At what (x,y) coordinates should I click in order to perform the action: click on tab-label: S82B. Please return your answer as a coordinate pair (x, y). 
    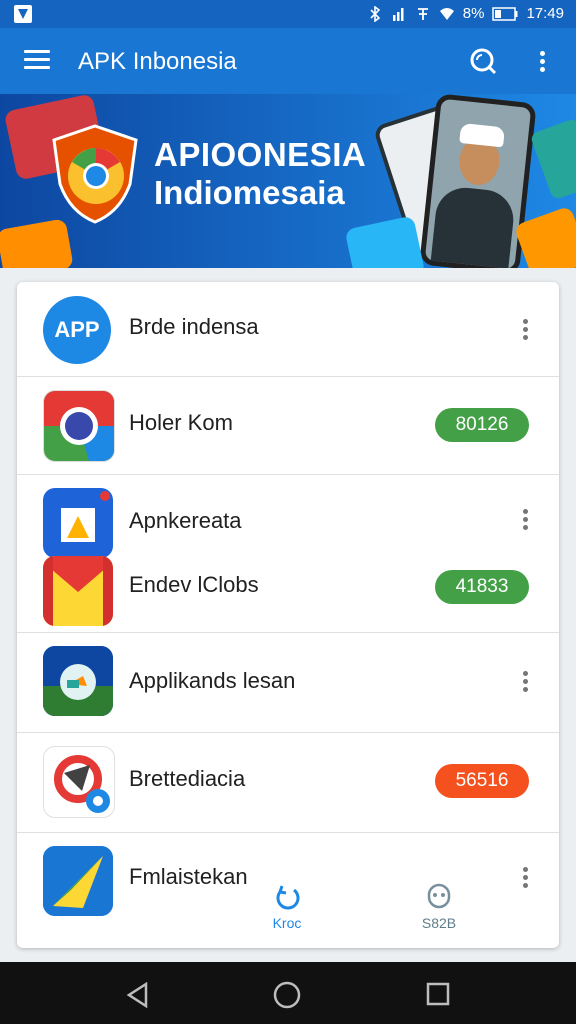
    Looking at the image, I should click on (439, 923).